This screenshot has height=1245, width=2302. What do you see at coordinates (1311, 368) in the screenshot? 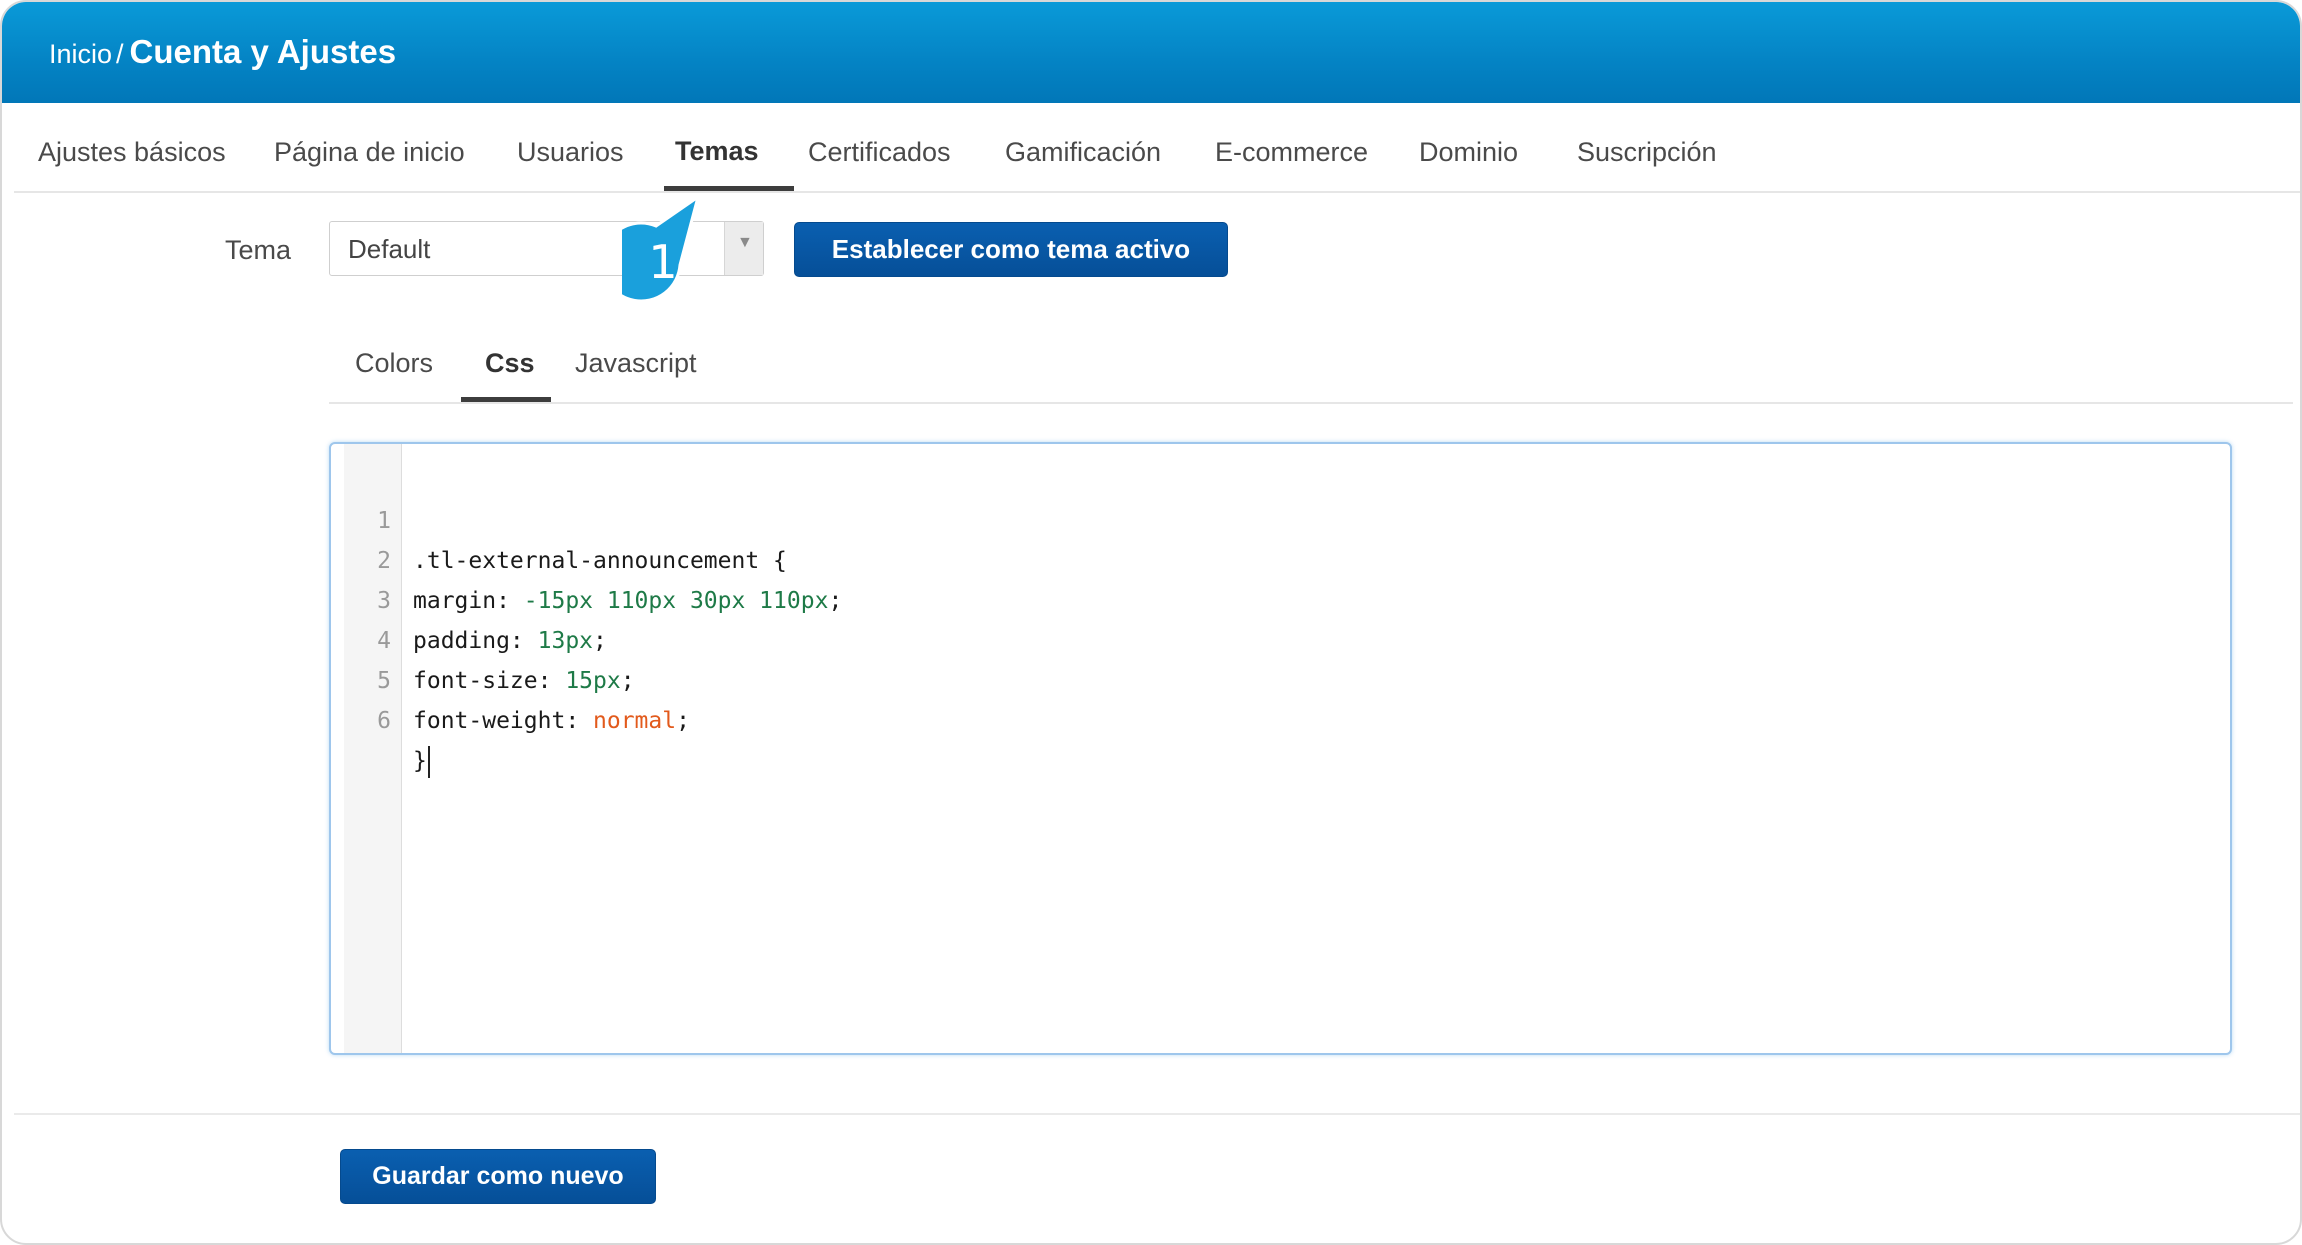
I see `css-sub-tabs: Colors Css Javascript` at bounding box center [1311, 368].